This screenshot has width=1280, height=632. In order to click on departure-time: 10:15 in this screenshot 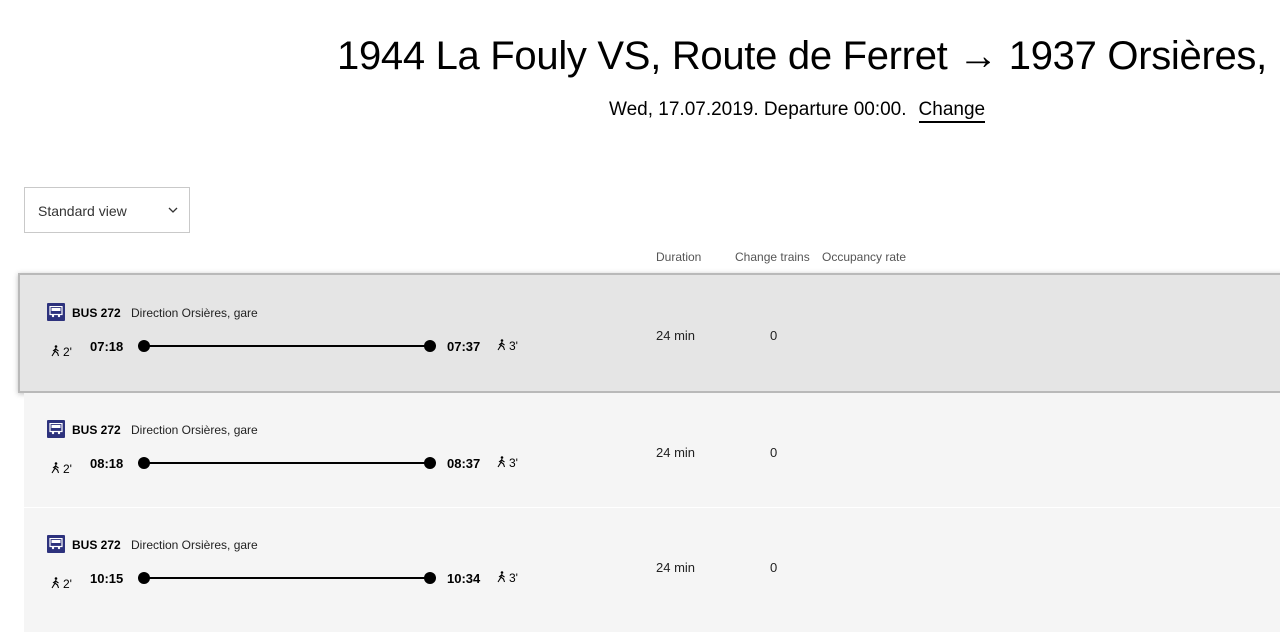, I will do `click(107, 578)`.